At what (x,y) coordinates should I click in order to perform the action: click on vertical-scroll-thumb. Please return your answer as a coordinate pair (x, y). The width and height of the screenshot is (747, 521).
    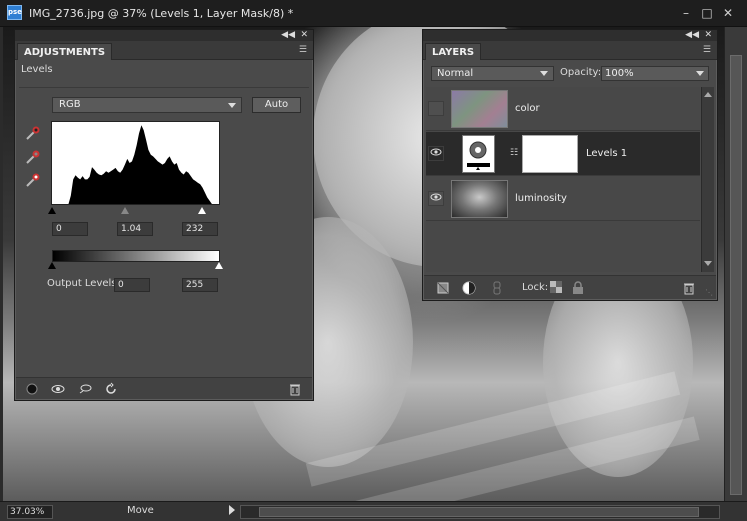
    Looking at the image, I should click on (736, 275).